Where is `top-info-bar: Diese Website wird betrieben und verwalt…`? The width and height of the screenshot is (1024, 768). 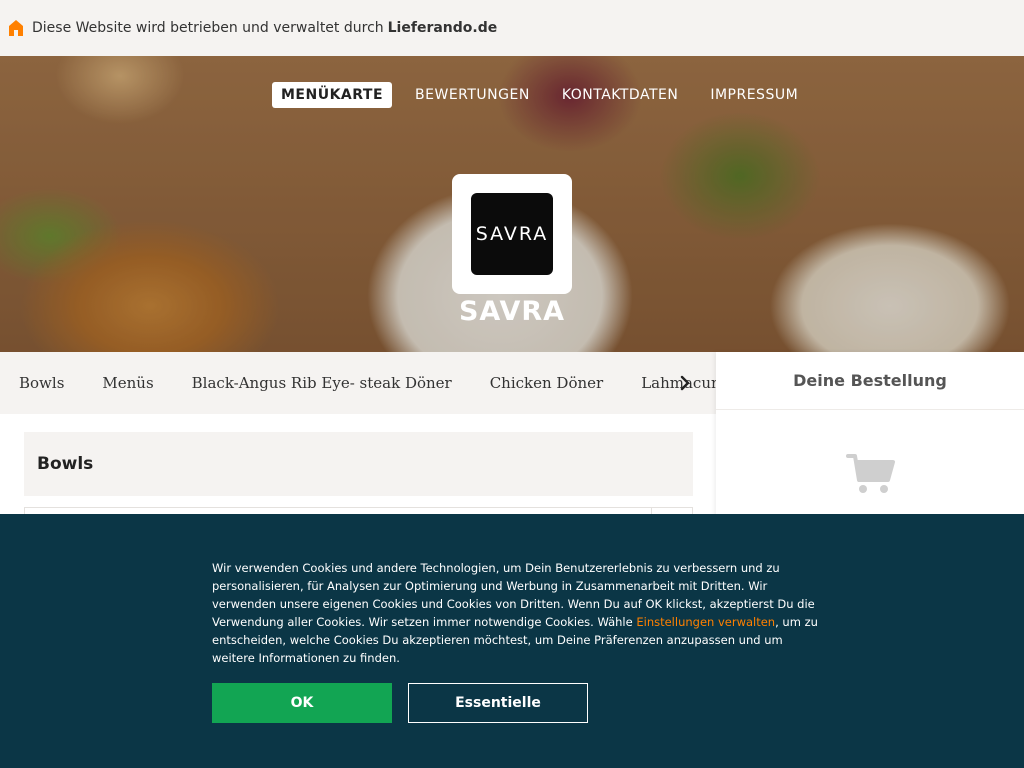
top-info-bar: Diese Website wird betrieben und verwalt… is located at coordinates (512, 28).